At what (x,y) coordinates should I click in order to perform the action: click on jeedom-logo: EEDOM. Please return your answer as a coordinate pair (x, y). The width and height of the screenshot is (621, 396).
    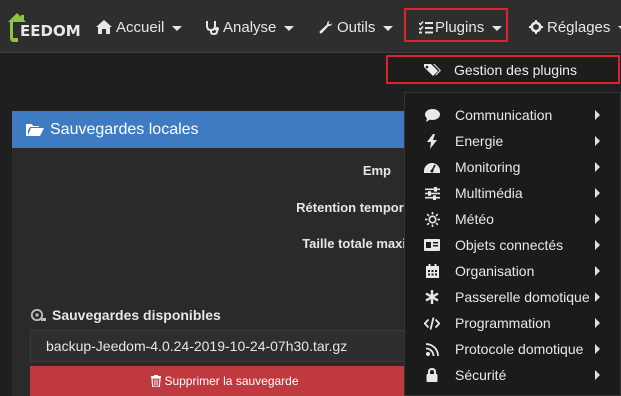
    Looking at the image, I should click on (46, 26).